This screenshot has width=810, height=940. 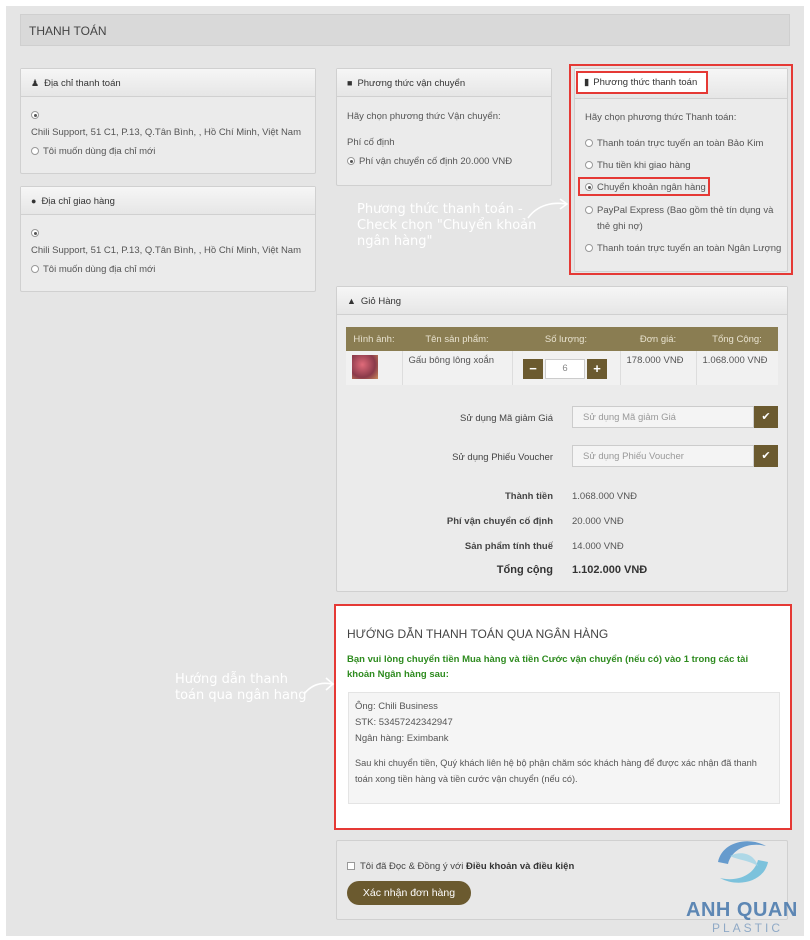 I want to click on bank-annotation: Hướng dẫn thanh toán qua ngân hang, so click(x=241, y=688).